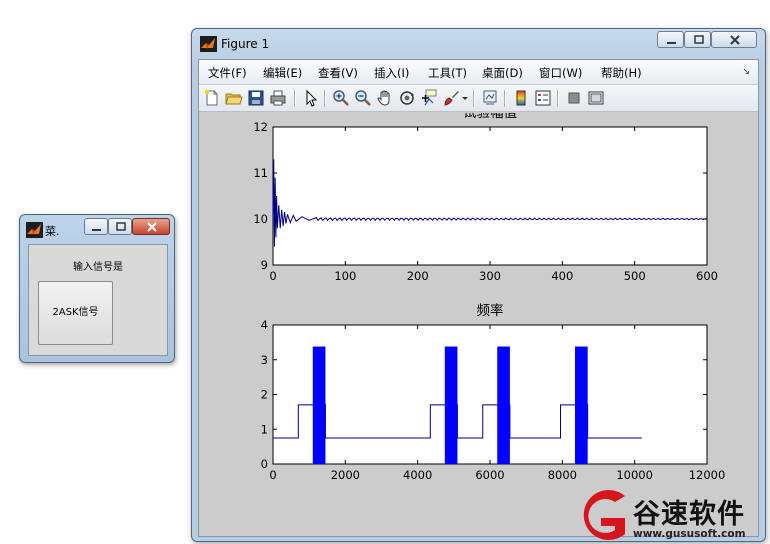 This screenshot has height=544, width=770. I want to click on x-tick-label: 100, so click(345, 276).